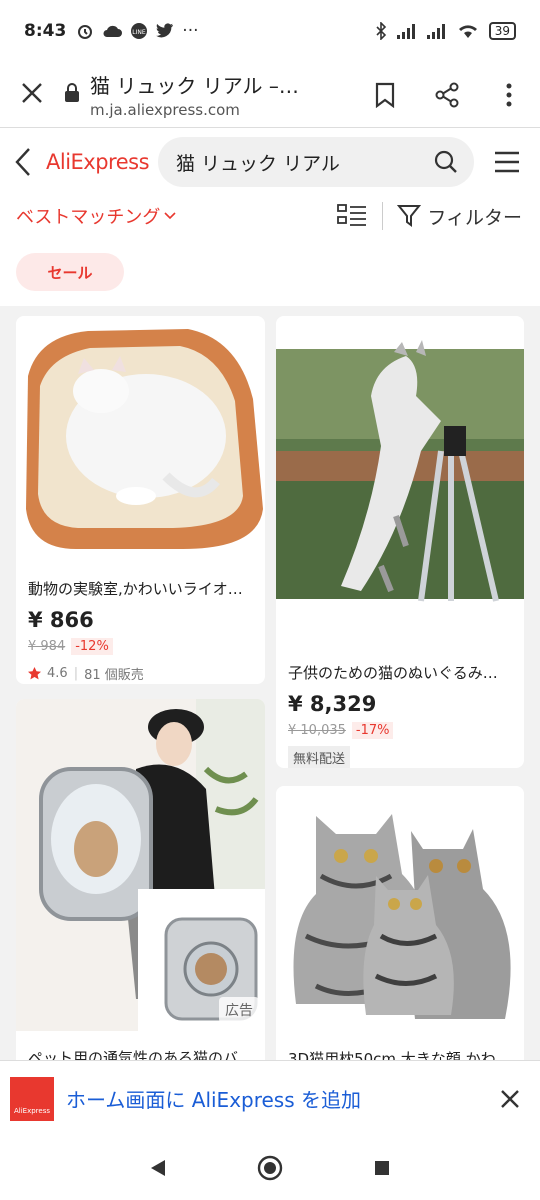 The width and height of the screenshot is (540, 1200). I want to click on sold-count: 81 個販売, so click(114, 675).